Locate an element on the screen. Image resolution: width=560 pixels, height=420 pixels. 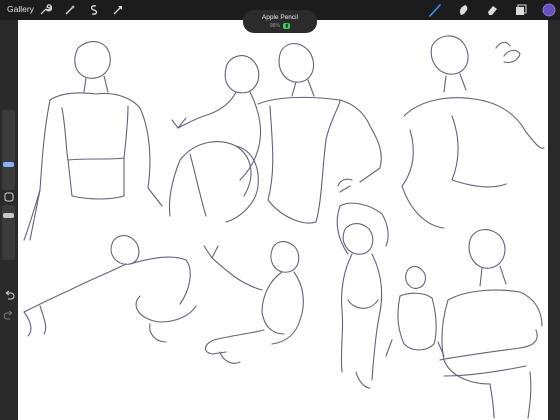
sketch-figure-arms-up is located at coordinates (362, 295).